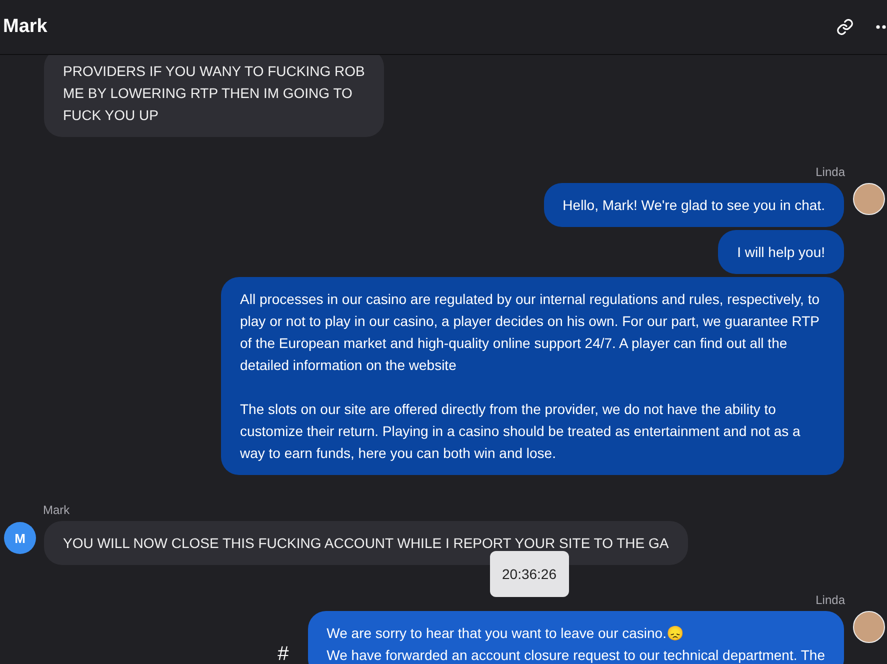  What do you see at coordinates (56, 510) in the screenshot?
I see `sender-name: Mark` at bounding box center [56, 510].